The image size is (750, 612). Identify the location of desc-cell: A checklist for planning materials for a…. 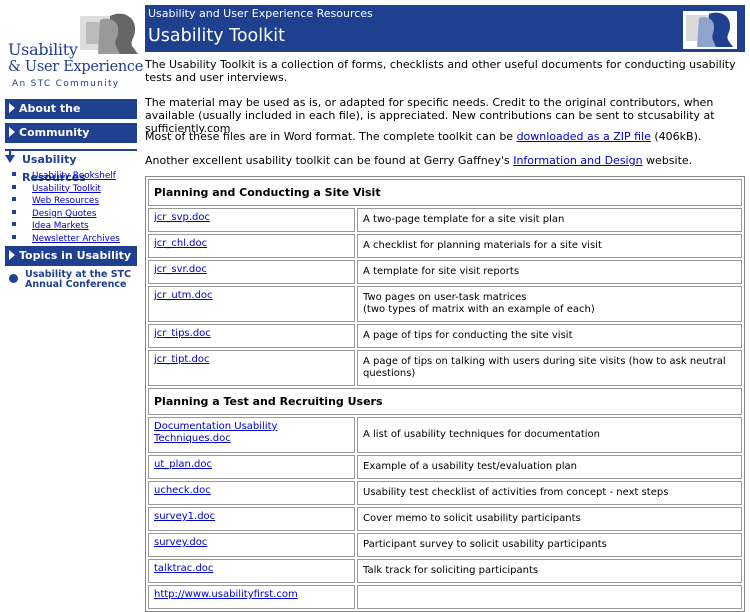
(549, 246).